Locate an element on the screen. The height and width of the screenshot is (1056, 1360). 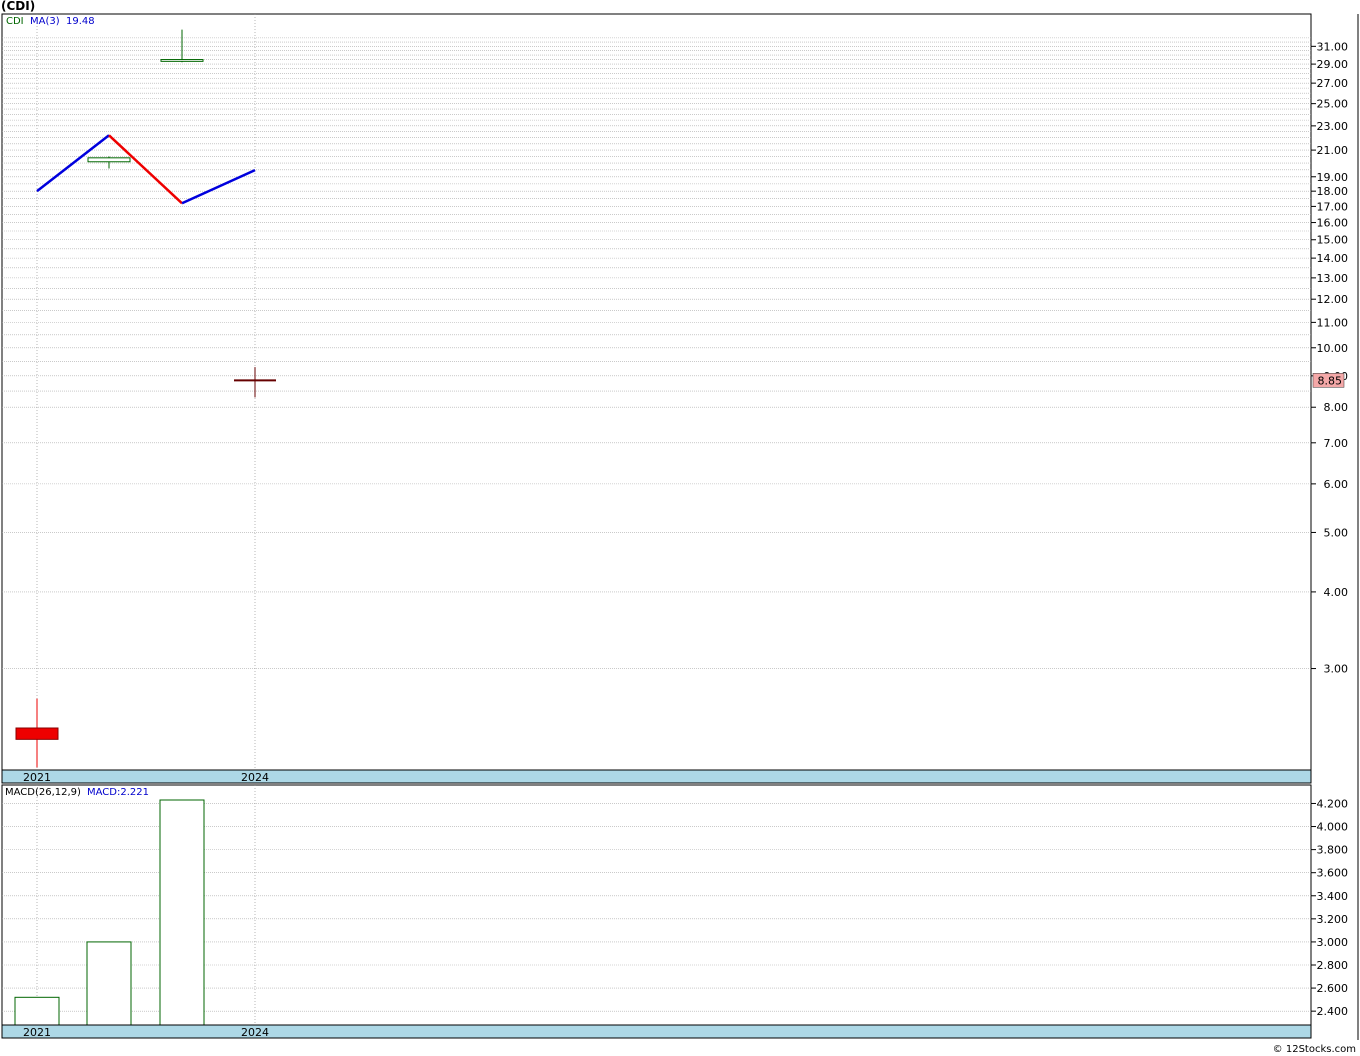
price-tick-label: 14.00 is located at coordinates (1333, 258).